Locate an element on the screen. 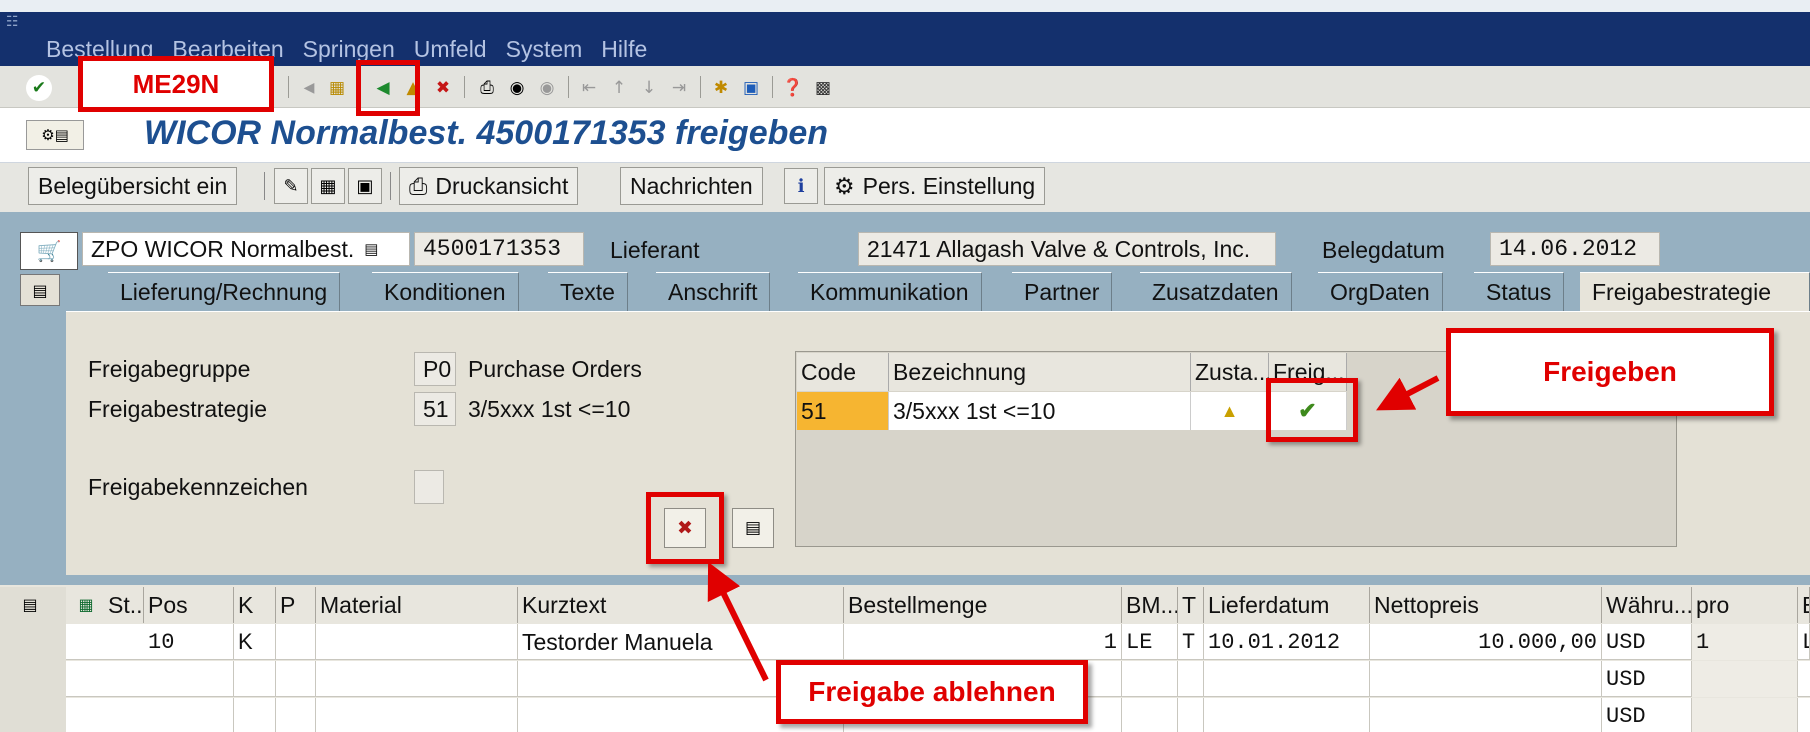 The width and height of the screenshot is (1810, 732). release-arrow is located at coordinates (1408, 393).